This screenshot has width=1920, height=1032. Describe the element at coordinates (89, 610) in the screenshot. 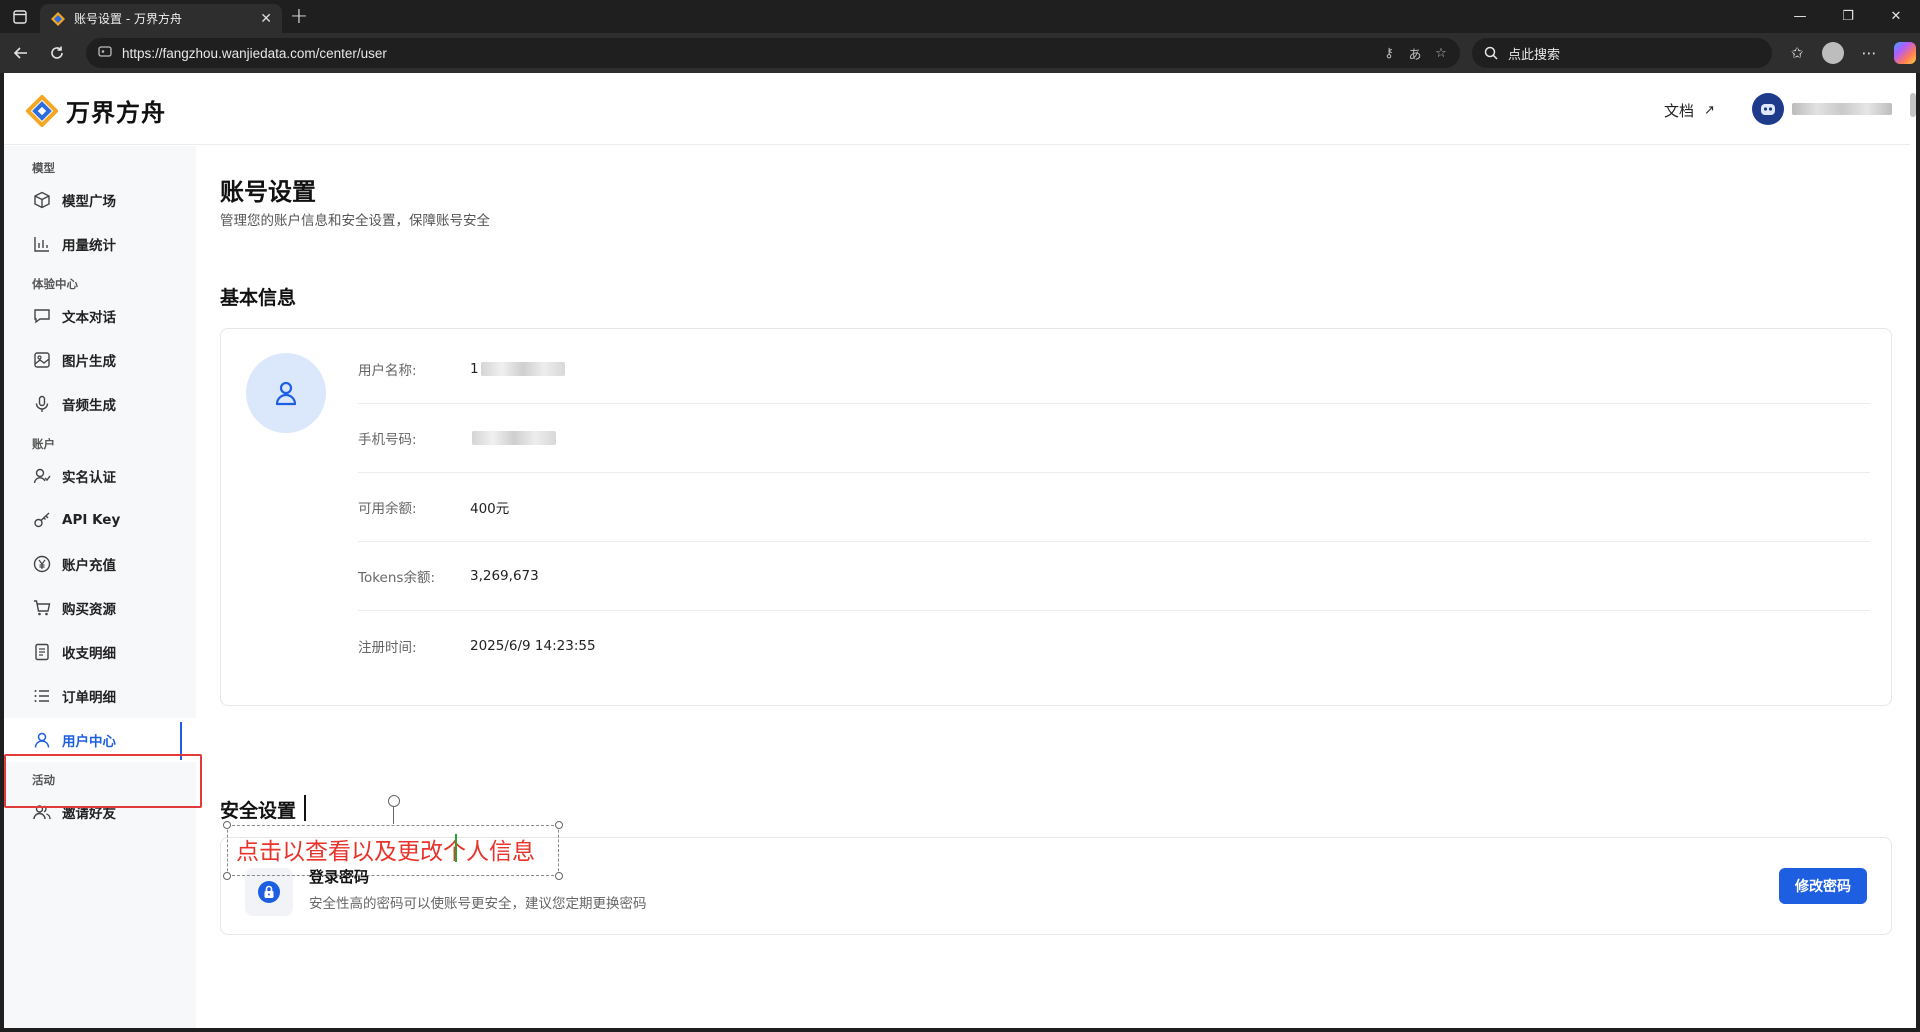

I see `sidebar-item-label: 购买资源` at that location.